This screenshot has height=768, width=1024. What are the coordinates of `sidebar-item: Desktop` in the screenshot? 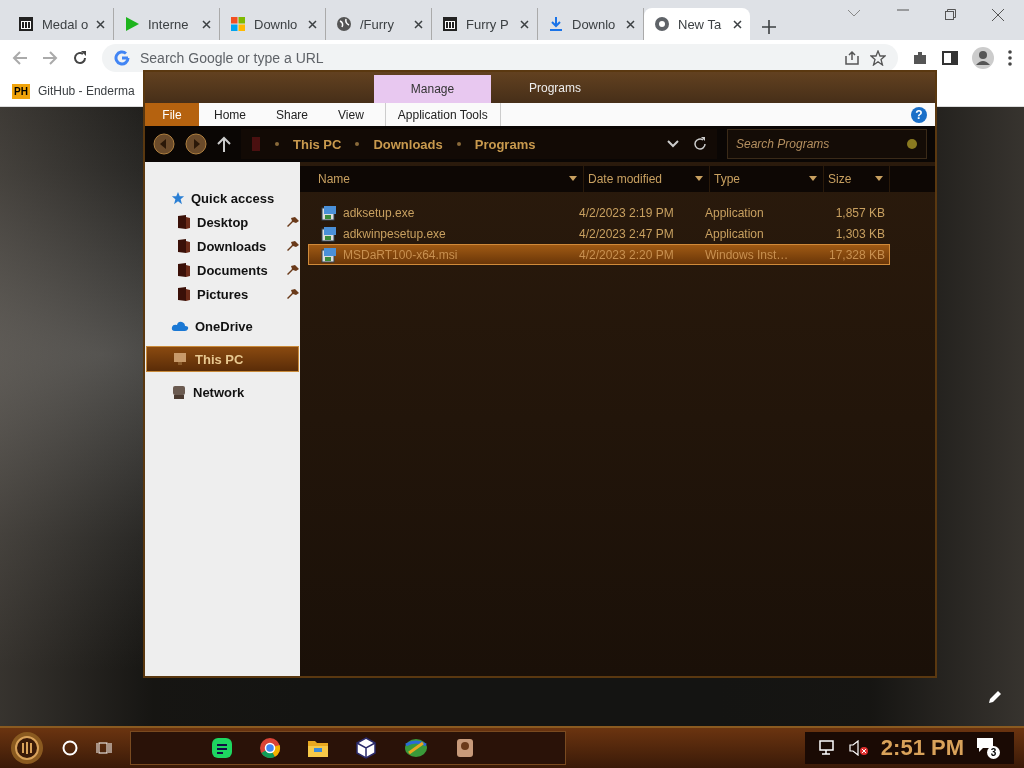 It's located at (222, 222).